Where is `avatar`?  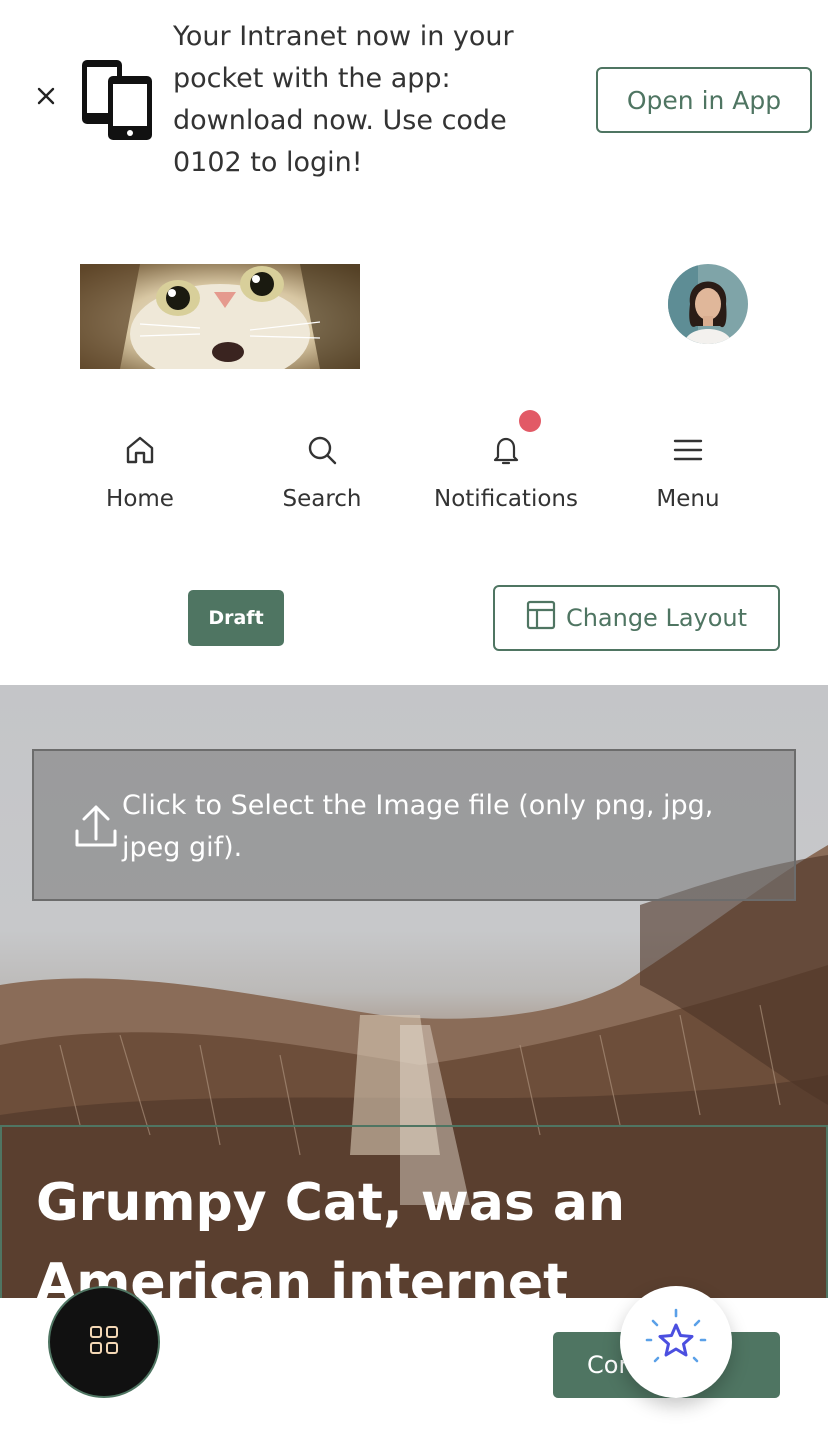
avatar is located at coordinates (708, 304).